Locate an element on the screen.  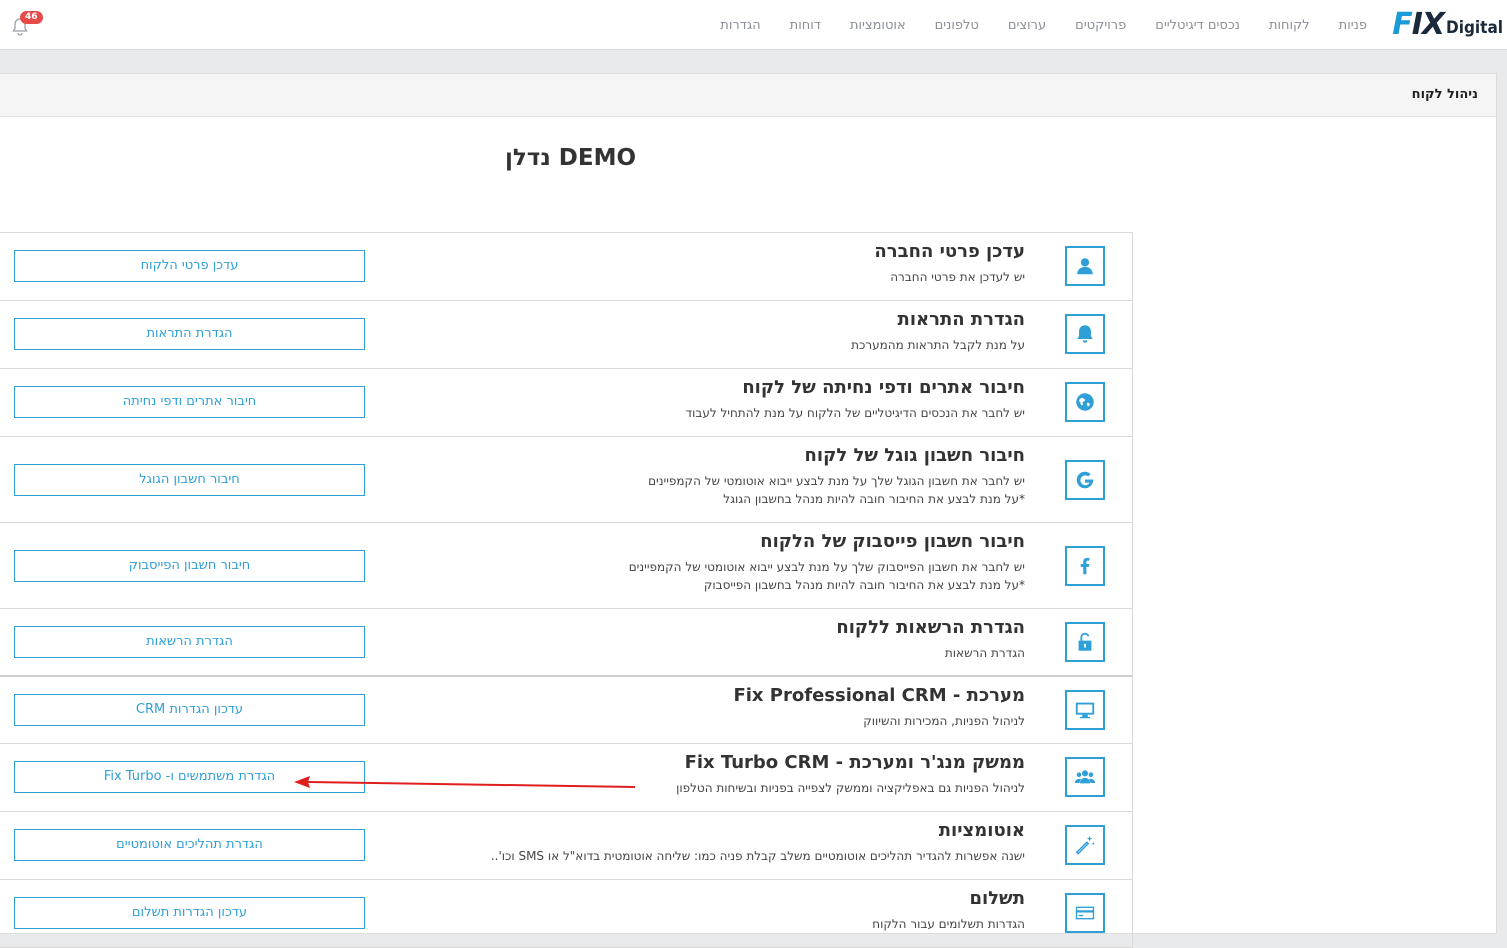
magic-wand-icon is located at coordinates (1085, 845).